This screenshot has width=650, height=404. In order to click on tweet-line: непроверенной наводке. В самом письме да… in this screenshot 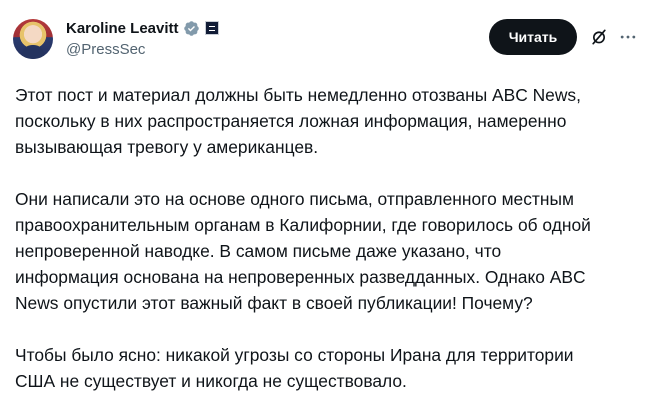, I will do `click(258, 251)`.